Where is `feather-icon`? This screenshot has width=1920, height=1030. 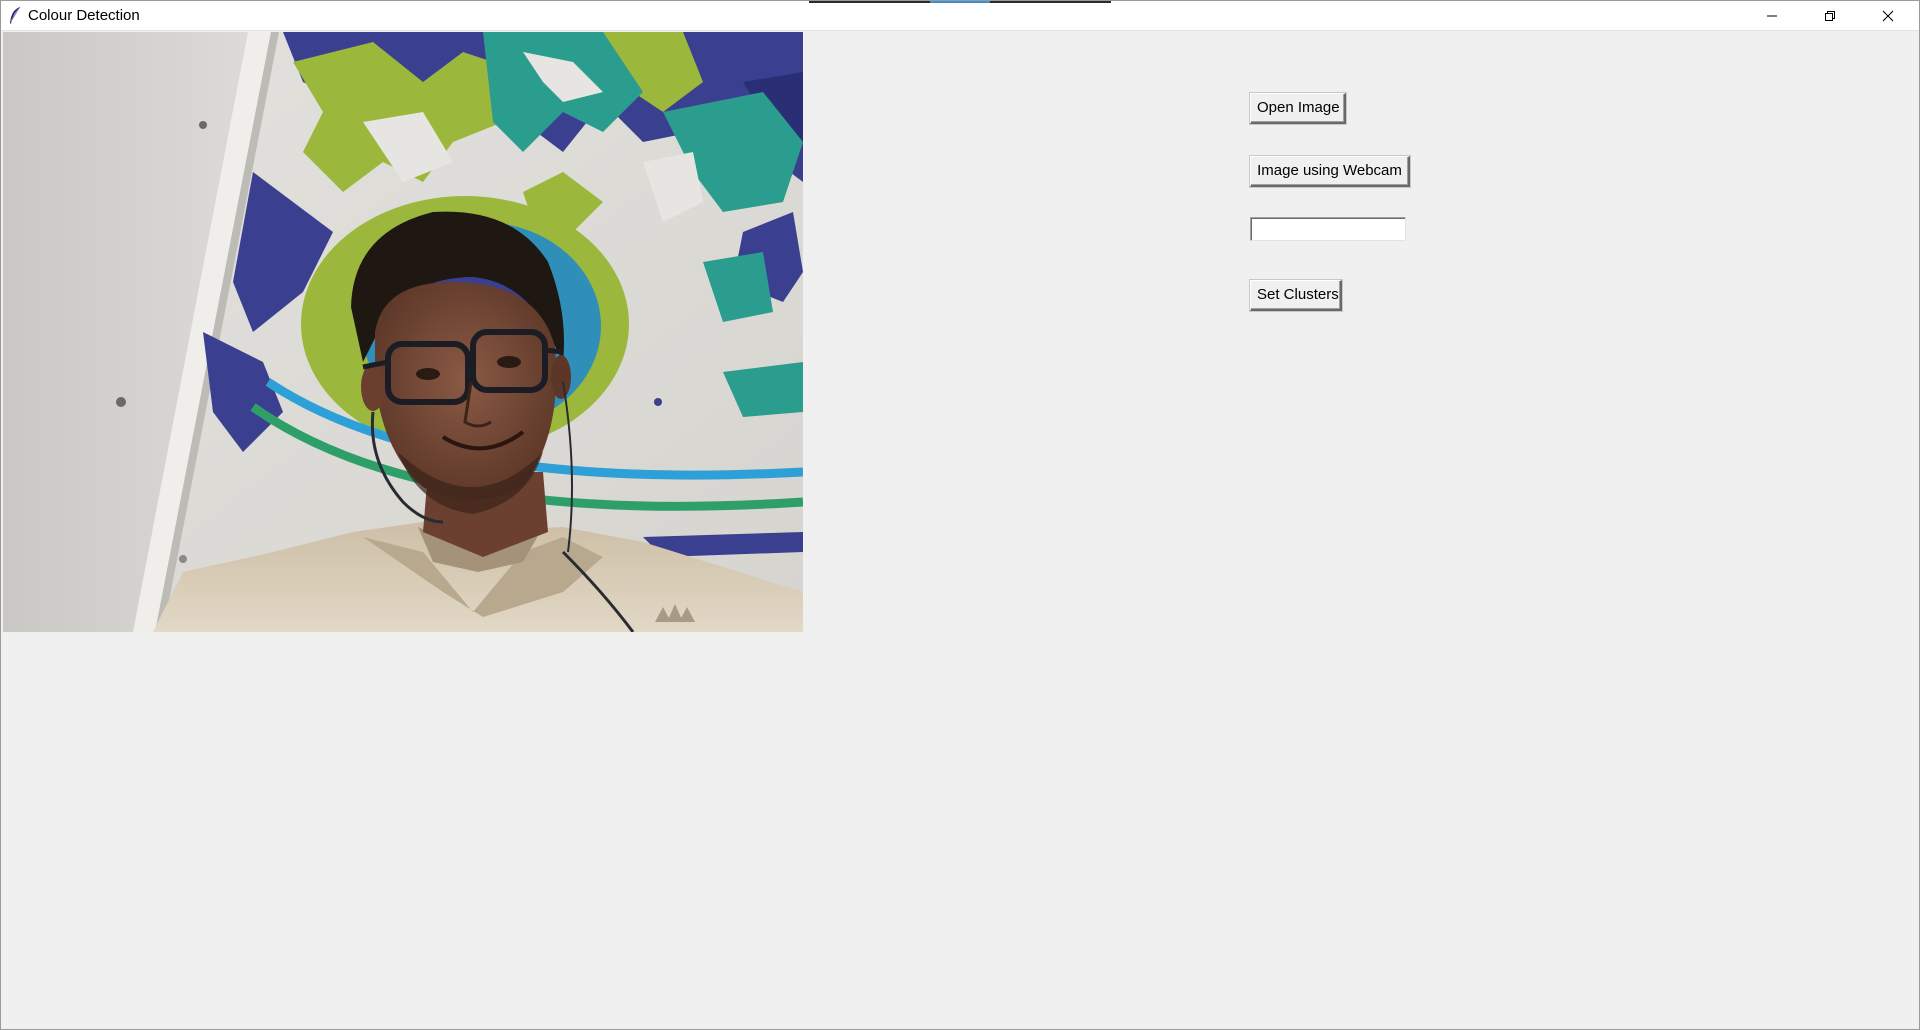 feather-icon is located at coordinates (15, 15).